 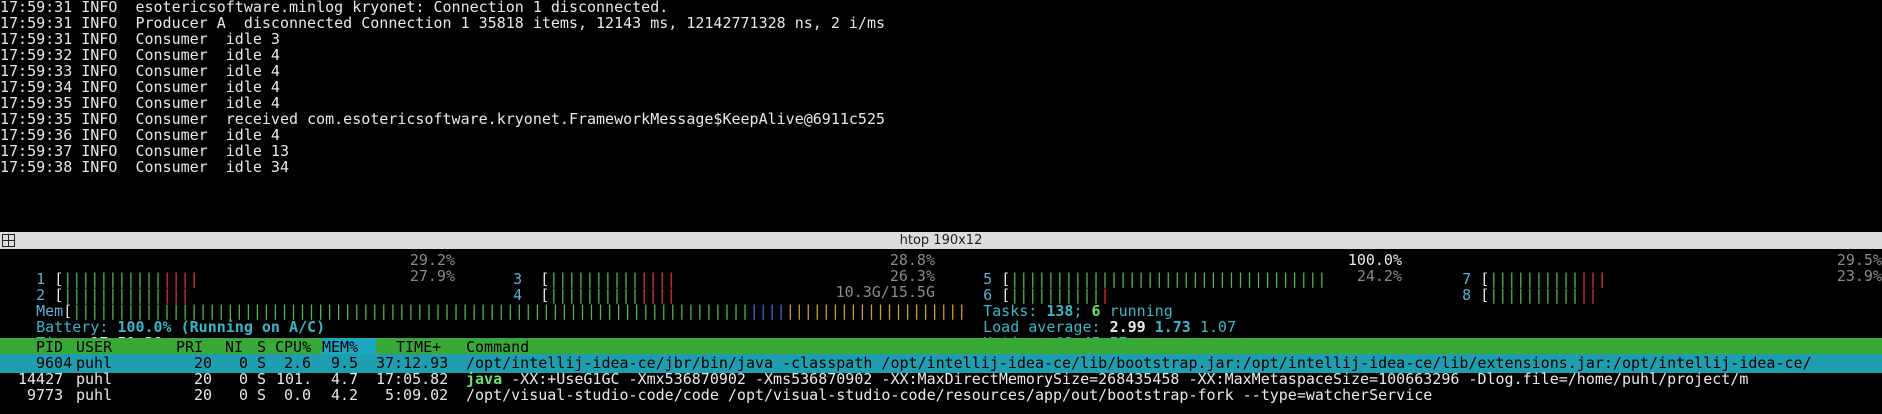 What do you see at coordinates (45, 395) in the screenshot?
I see `process-pid: 9773` at bounding box center [45, 395].